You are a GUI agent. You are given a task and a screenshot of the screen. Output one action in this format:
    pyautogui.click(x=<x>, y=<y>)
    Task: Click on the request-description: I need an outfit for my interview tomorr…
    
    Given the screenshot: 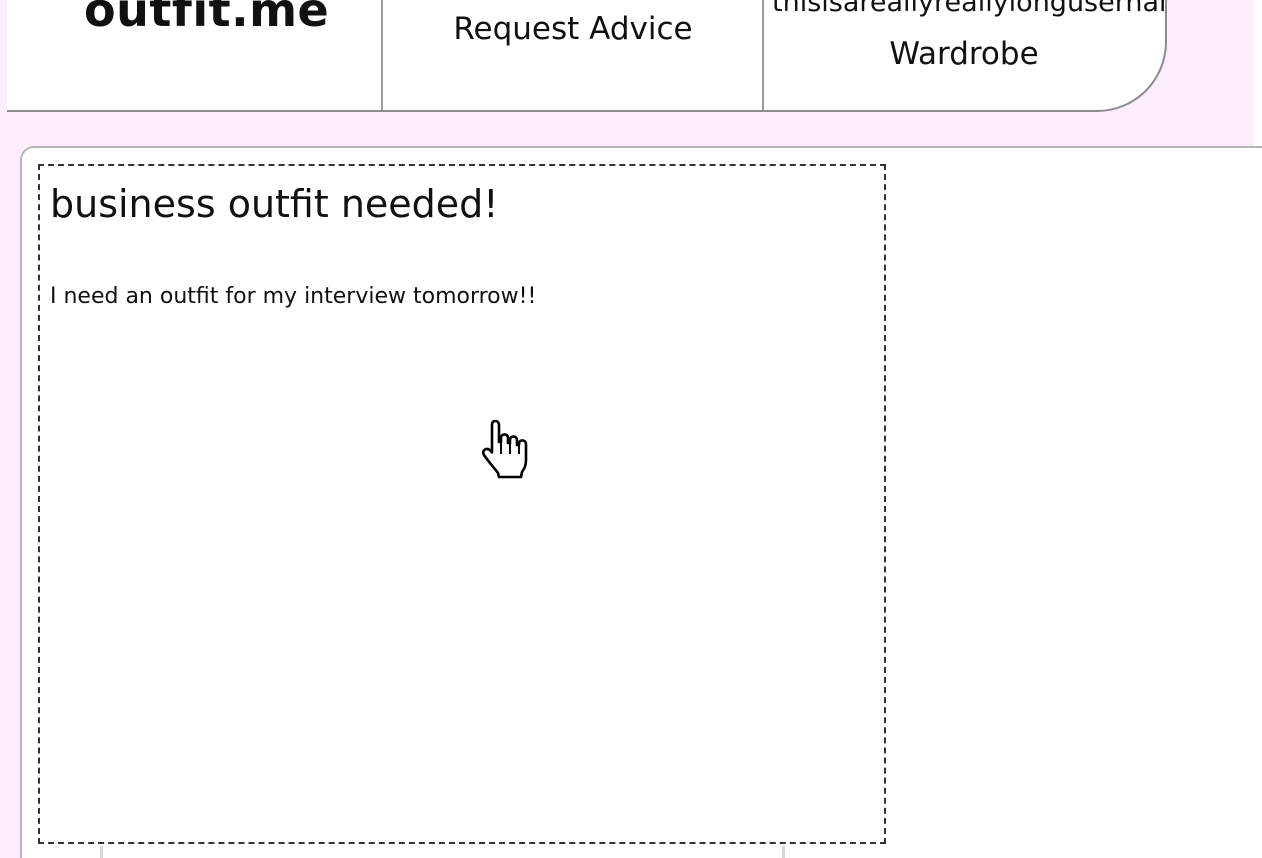 What is the action you would take?
    pyautogui.click(x=293, y=296)
    